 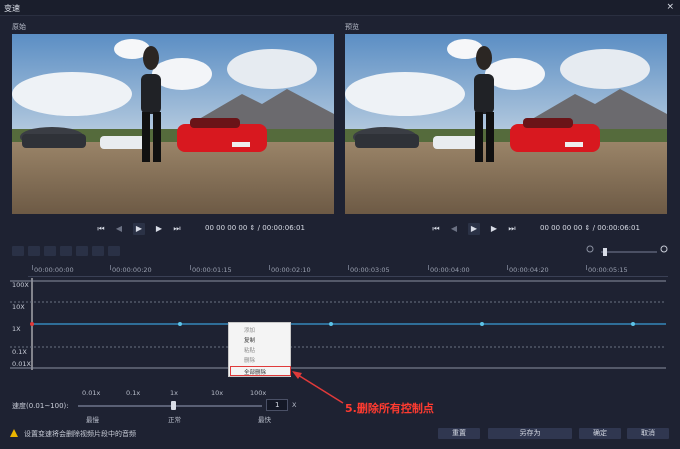 What do you see at coordinates (608, 270) in the screenshot?
I see `ruler-tick-label: 00:00:05:15` at bounding box center [608, 270].